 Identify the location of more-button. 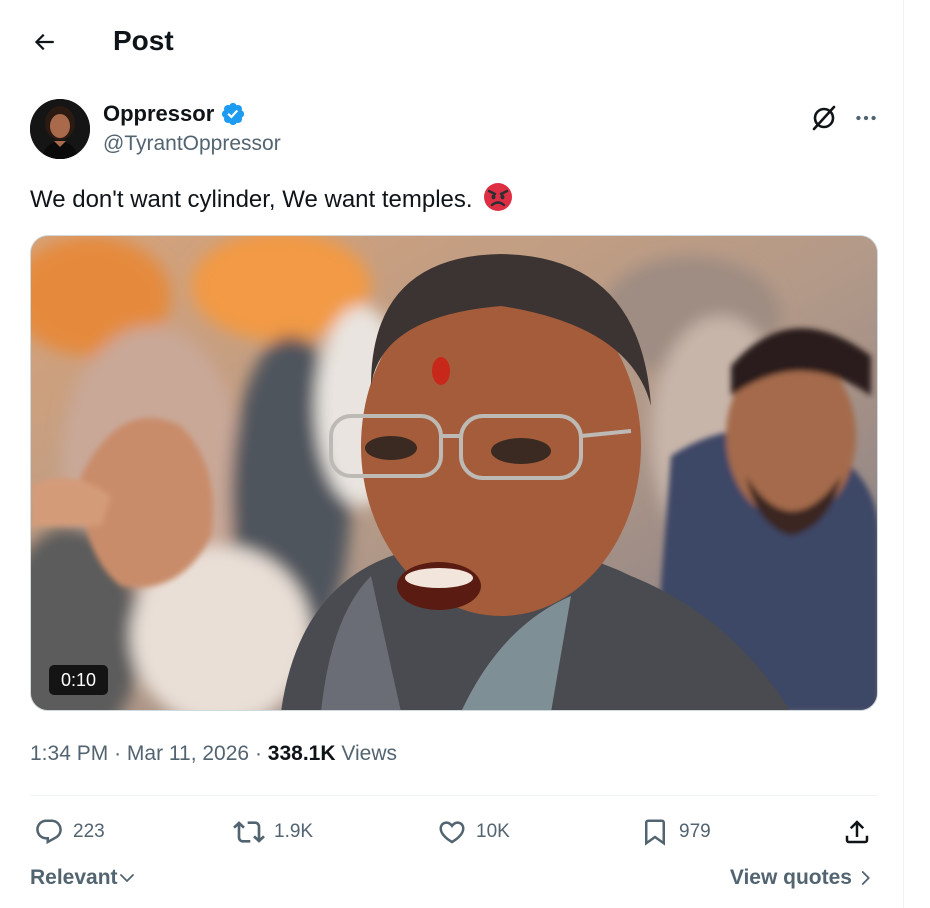
(866, 118).